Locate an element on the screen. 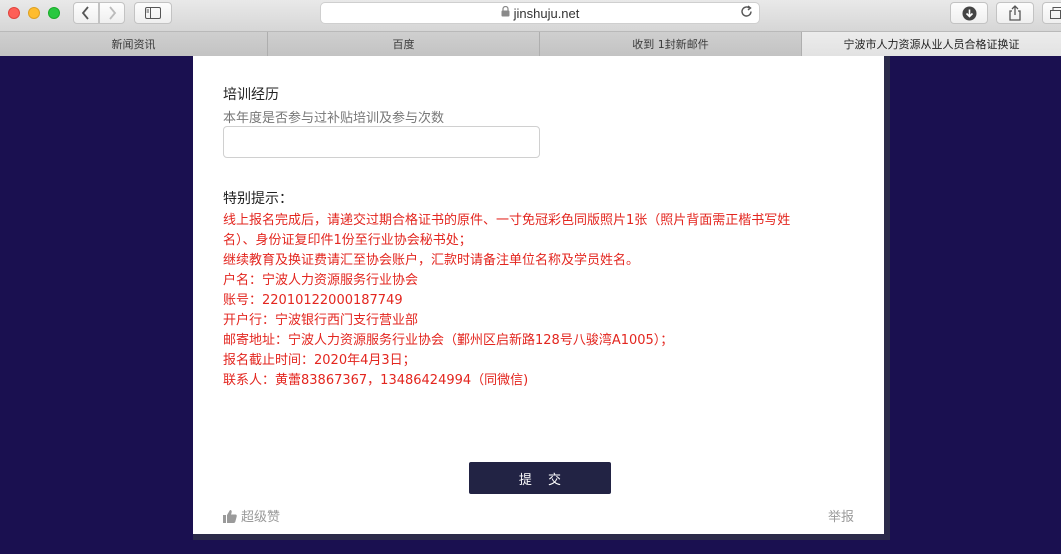  like-label: 超级赞 is located at coordinates (261, 517).